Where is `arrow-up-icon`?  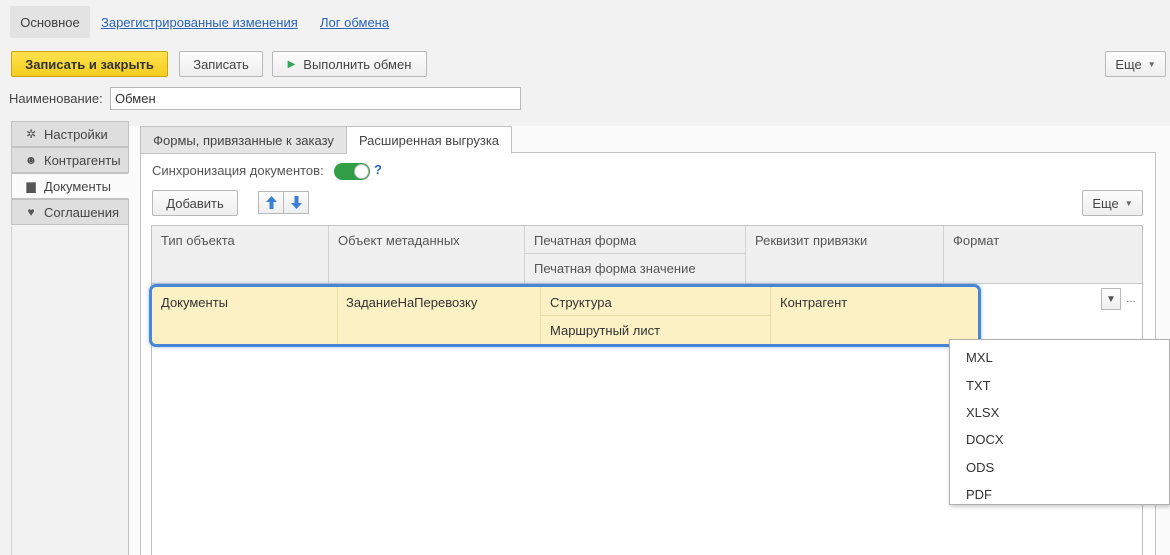 arrow-up-icon is located at coordinates (271, 202).